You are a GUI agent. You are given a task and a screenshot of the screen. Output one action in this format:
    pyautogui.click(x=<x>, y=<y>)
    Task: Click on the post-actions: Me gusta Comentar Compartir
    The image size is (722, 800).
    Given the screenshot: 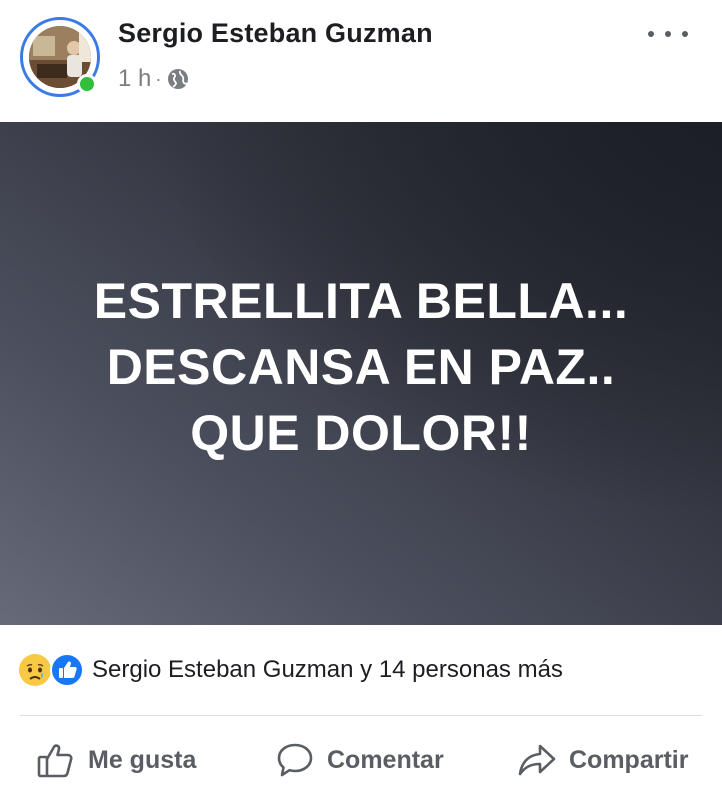 What is the action you would take?
    pyautogui.click(x=361, y=758)
    